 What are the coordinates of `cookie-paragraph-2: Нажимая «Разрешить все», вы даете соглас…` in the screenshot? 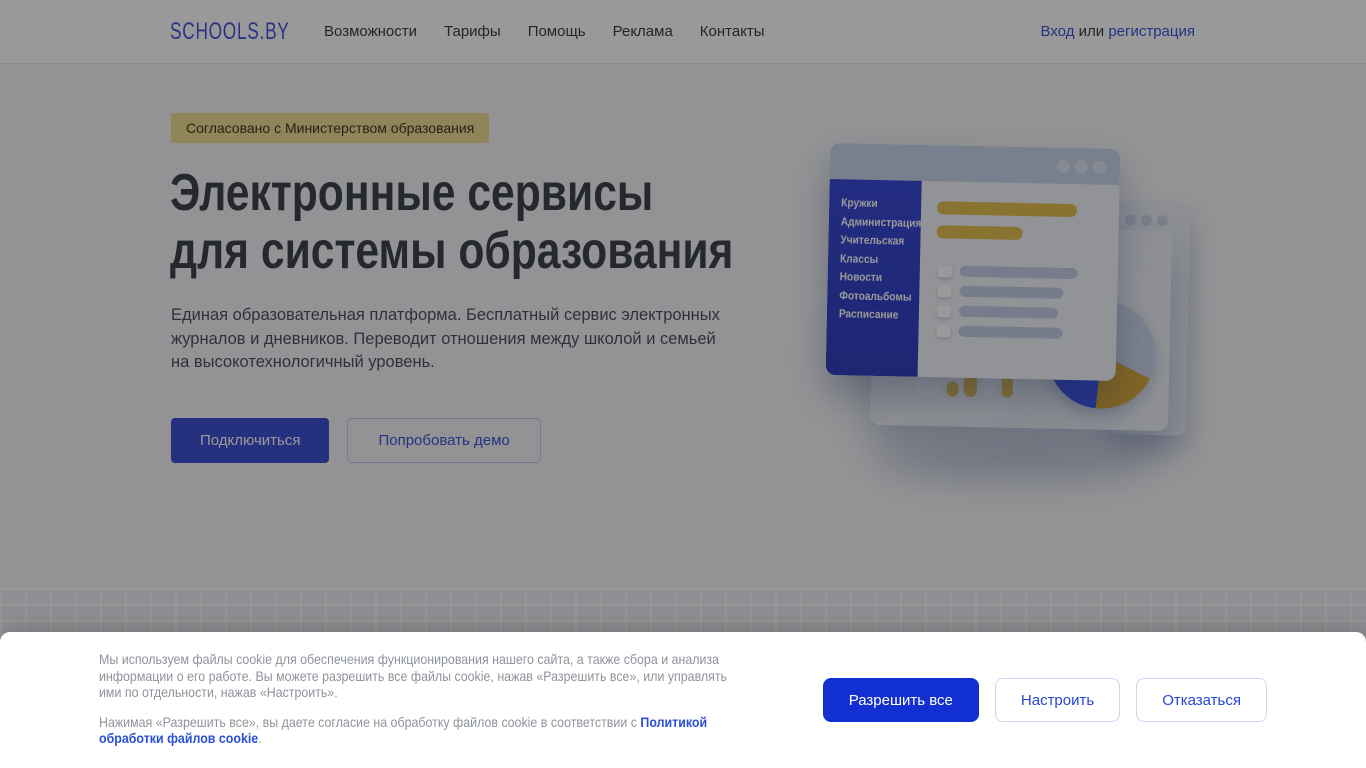 It's located at (424, 731).